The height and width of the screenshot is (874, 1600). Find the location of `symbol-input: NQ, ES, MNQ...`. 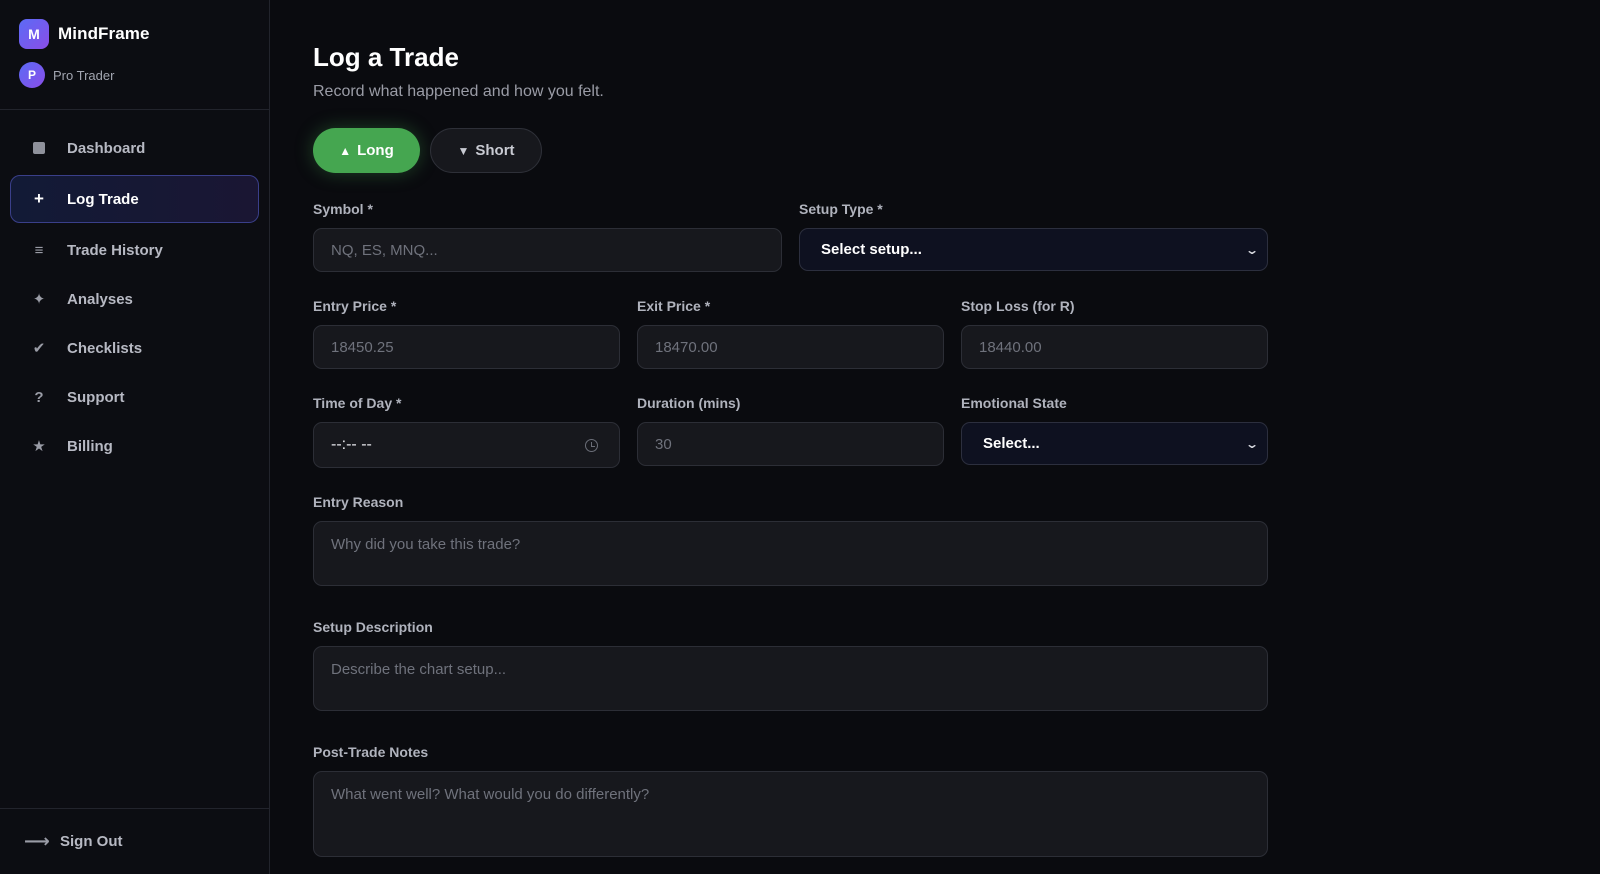

symbol-input: NQ, ES, MNQ... is located at coordinates (547, 250).